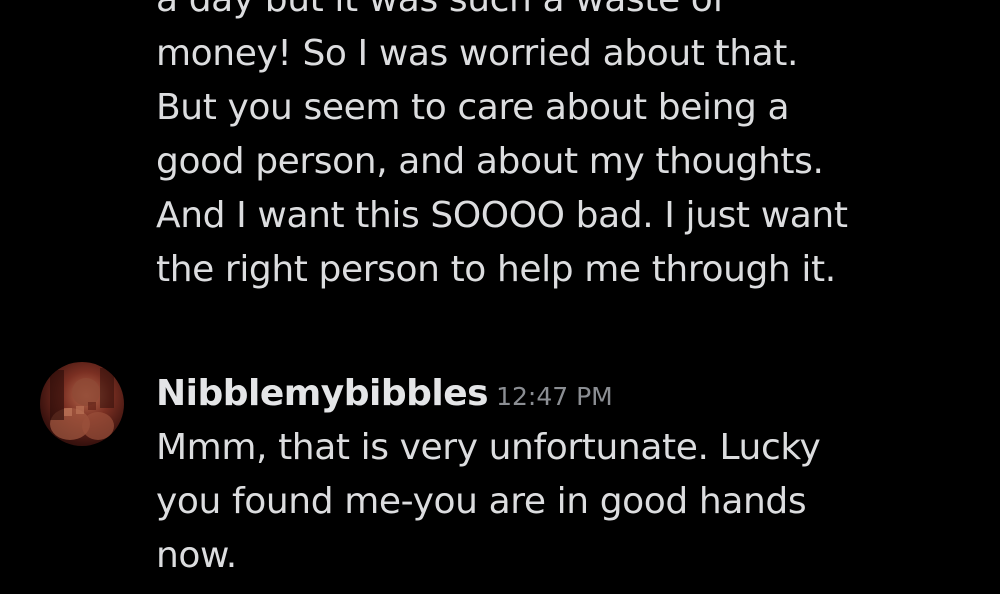 This screenshot has width=1000, height=594. What do you see at coordinates (502, 215) in the screenshot?
I see `message-line: And I want this SOOOO bad. I just want` at bounding box center [502, 215].